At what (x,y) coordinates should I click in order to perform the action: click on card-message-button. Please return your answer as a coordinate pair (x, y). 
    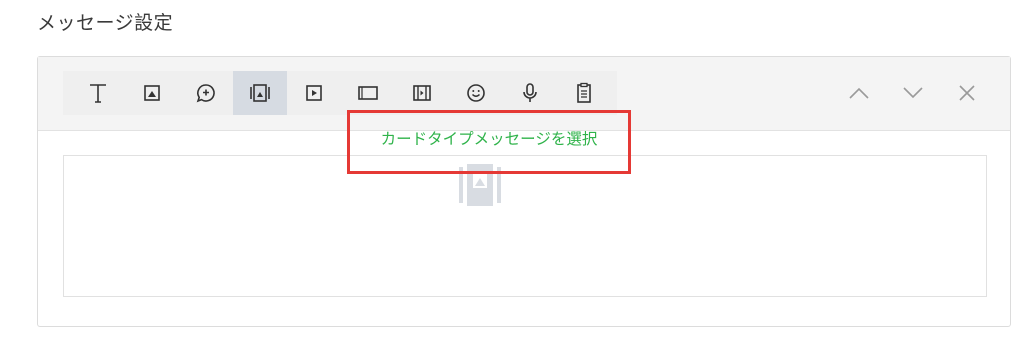
    Looking at the image, I should click on (260, 93).